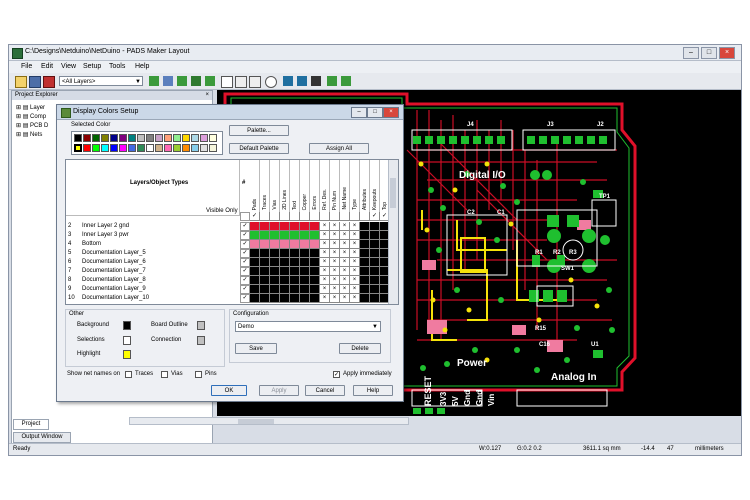 The image size is (750, 500). I want to click on save-button: Save, so click(256, 348).